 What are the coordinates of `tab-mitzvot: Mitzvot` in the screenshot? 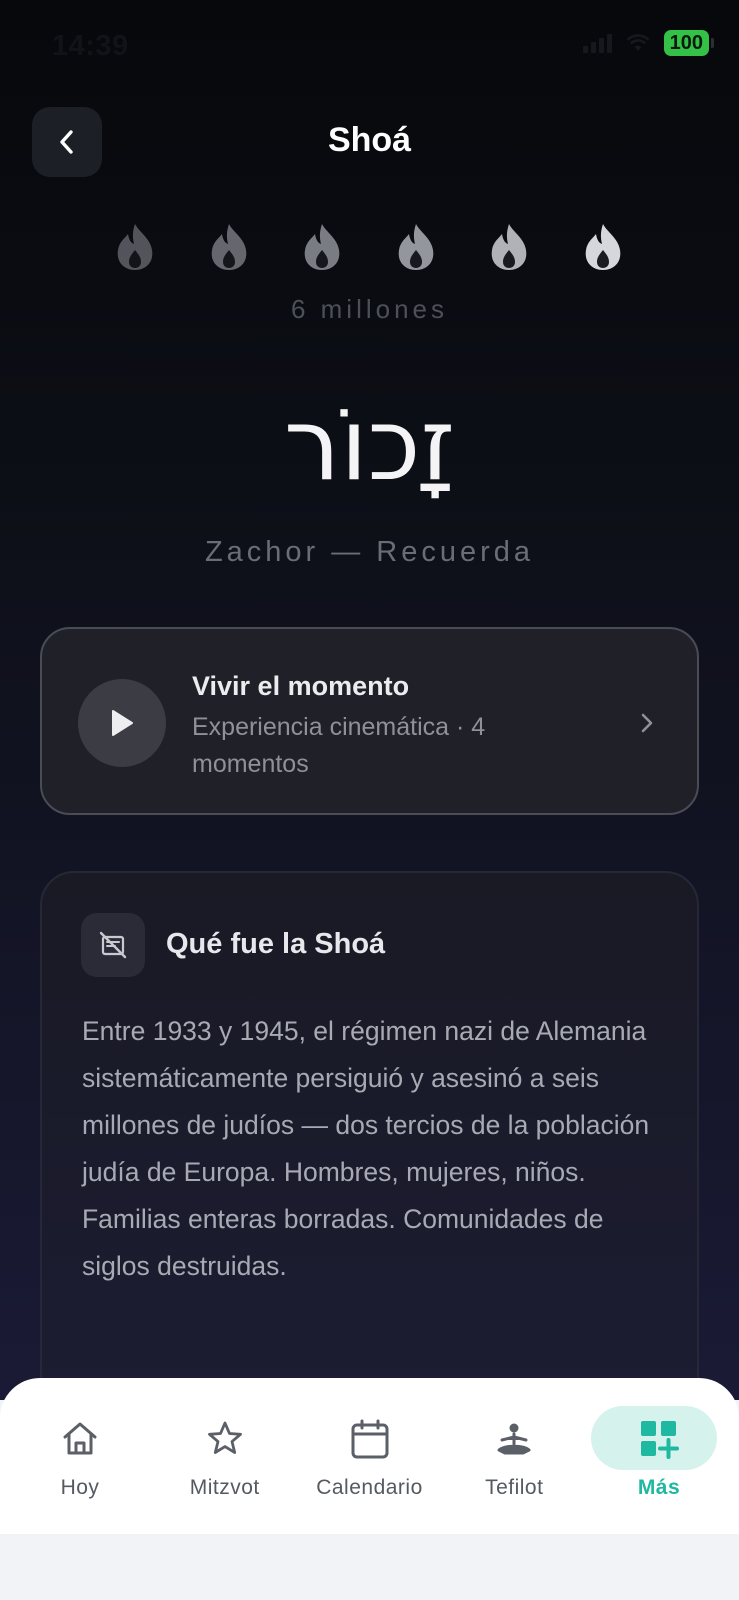 It's located at (225, 1456).